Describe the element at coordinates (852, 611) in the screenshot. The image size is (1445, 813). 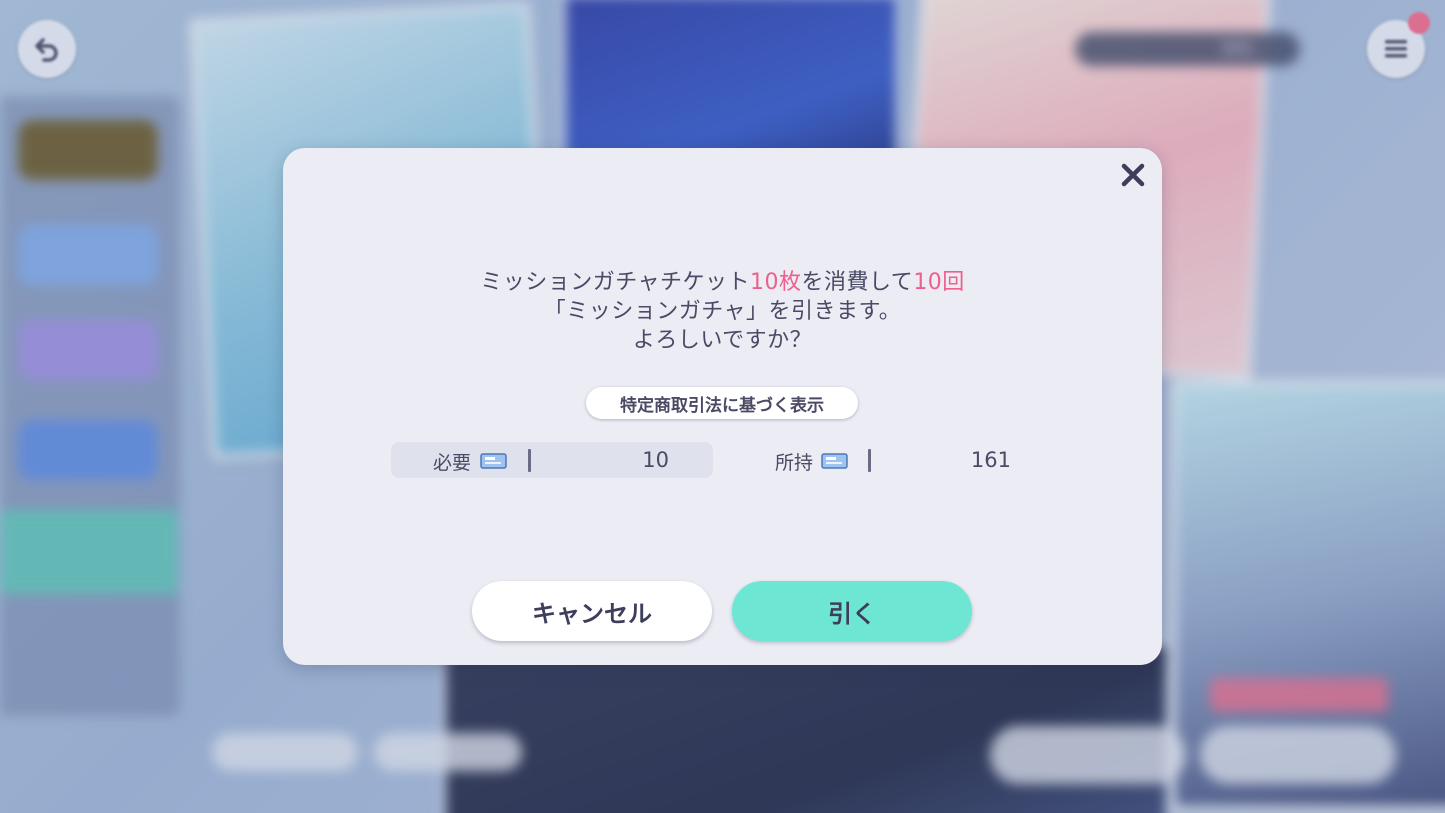
I see `draw-button: 引く` at that location.